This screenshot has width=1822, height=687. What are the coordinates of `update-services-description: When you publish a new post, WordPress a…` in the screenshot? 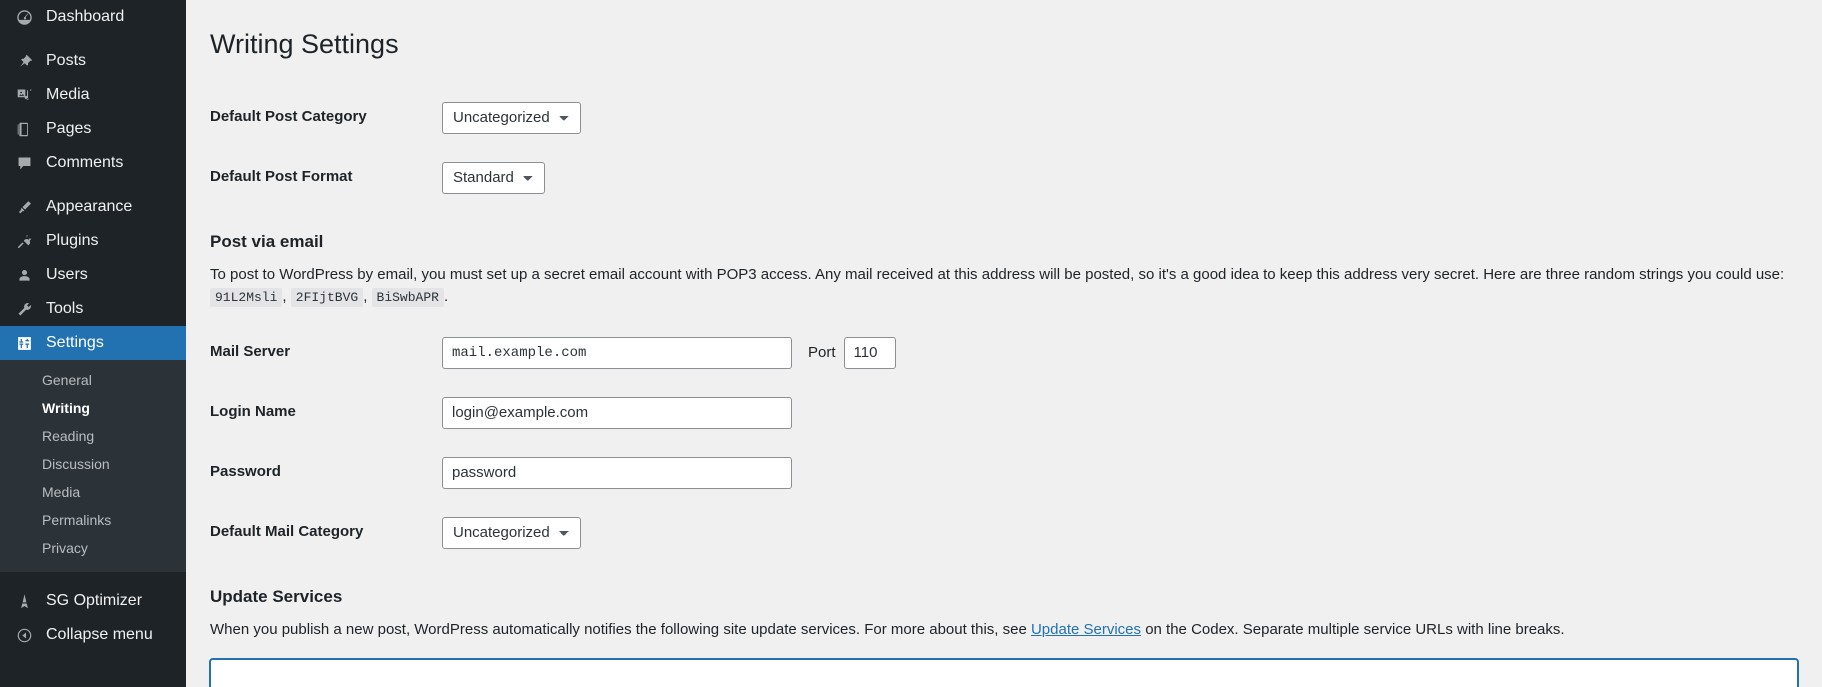 It's located at (1004, 630).